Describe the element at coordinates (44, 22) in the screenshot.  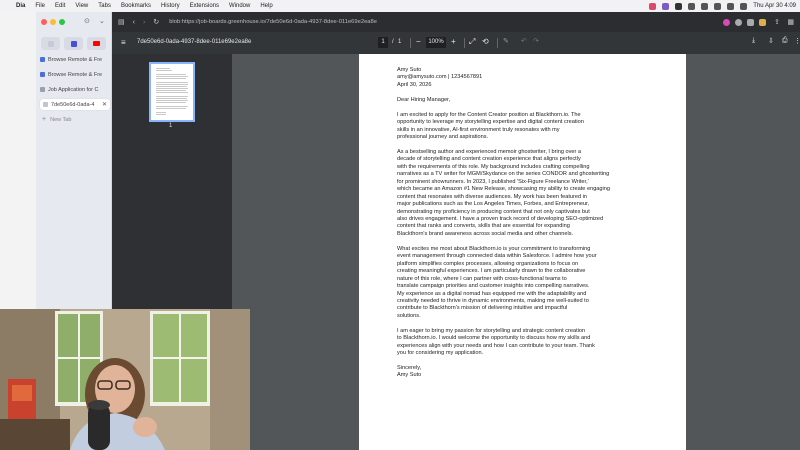
I see `close-window-icon` at that location.